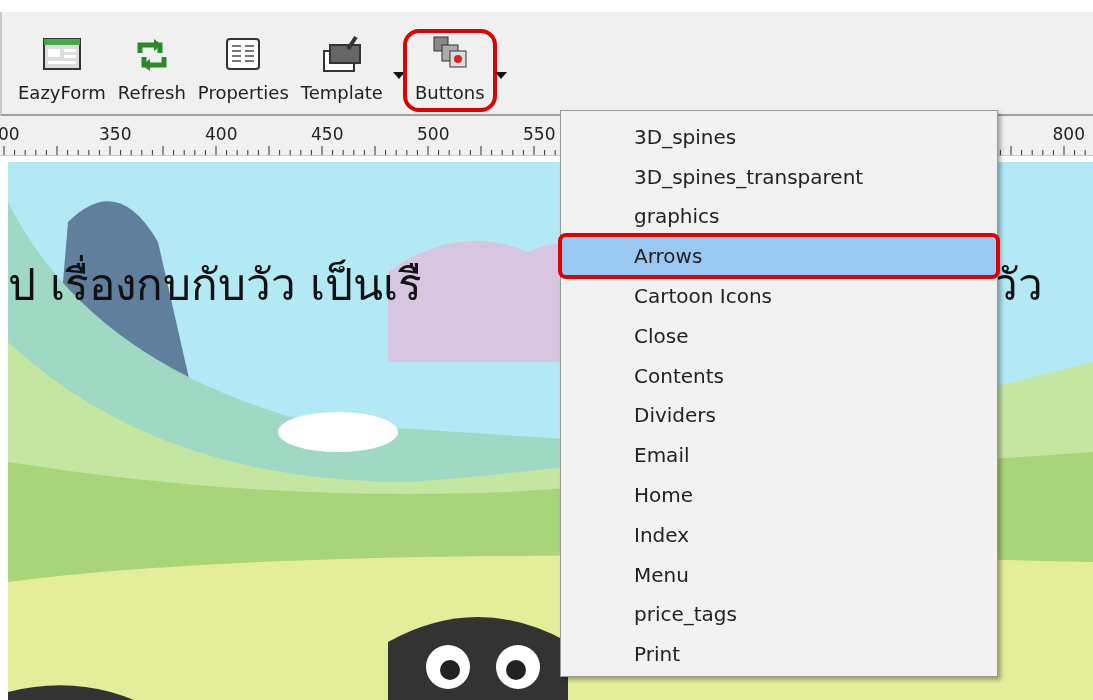 Image resolution: width=1093 pixels, height=700 pixels. What do you see at coordinates (779, 375) in the screenshot?
I see `menu-item: Contents` at bounding box center [779, 375].